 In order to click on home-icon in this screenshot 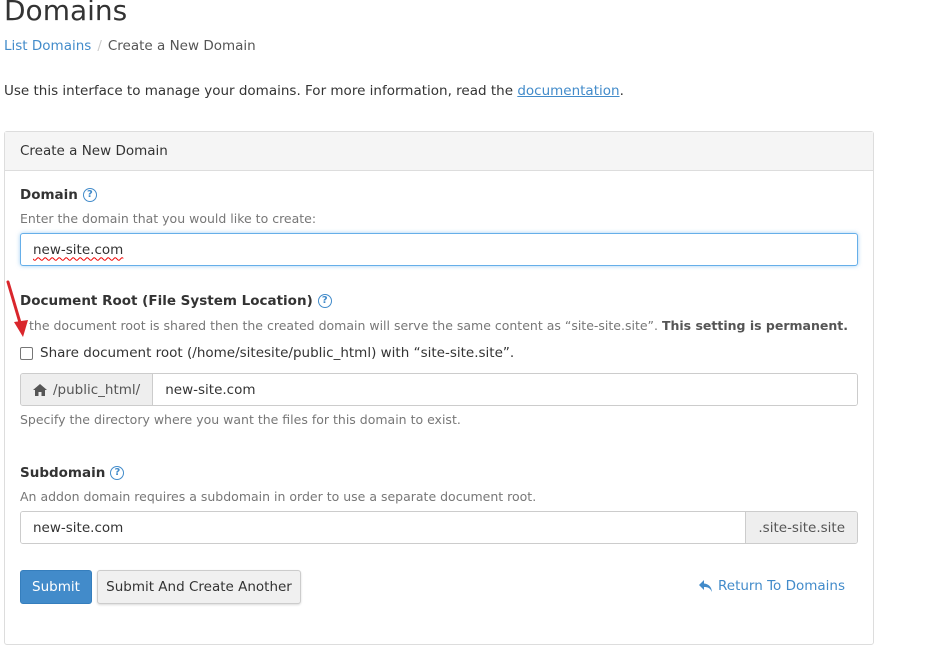, I will do `click(40, 389)`.